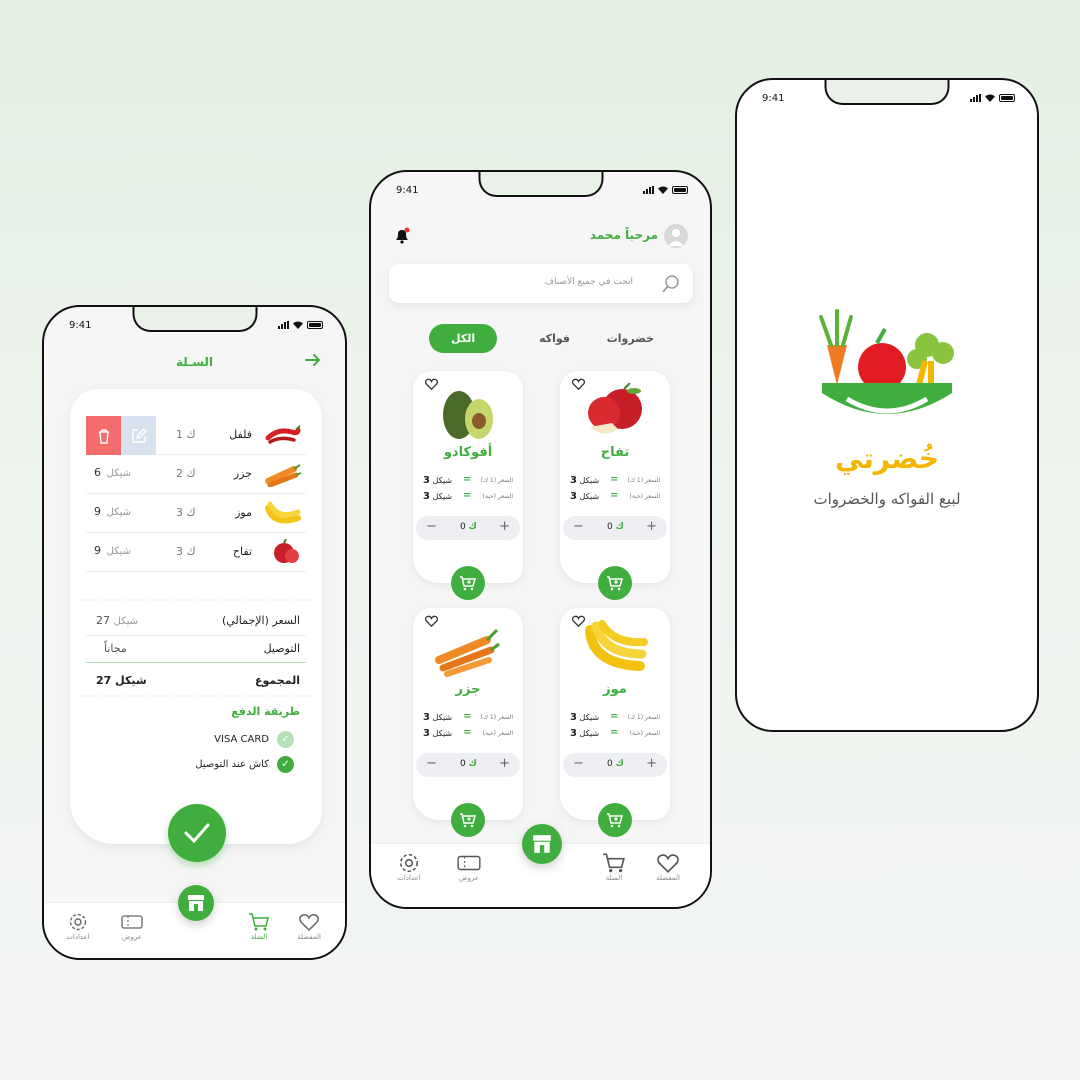 The height and width of the screenshot is (1080, 1080). I want to click on edit-button, so click(138, 435).